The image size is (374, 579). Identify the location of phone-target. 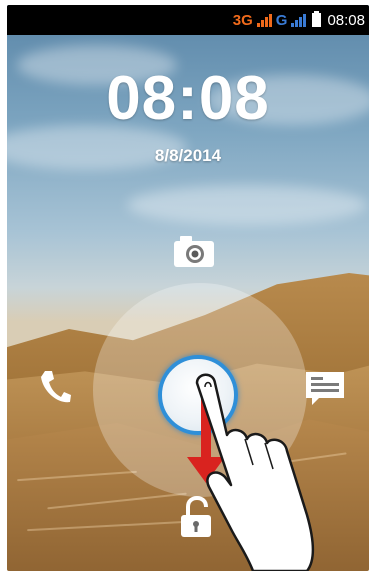
(55, 387).